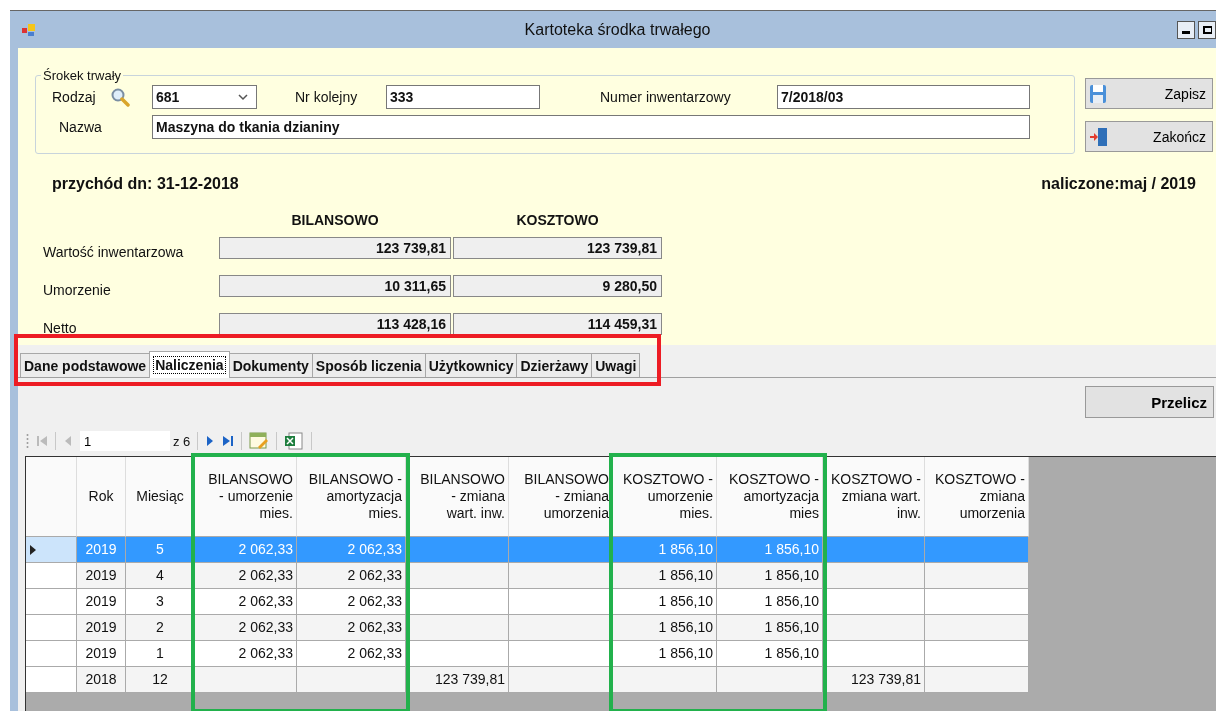  I want to click on door-icon, so click(1099, 136).